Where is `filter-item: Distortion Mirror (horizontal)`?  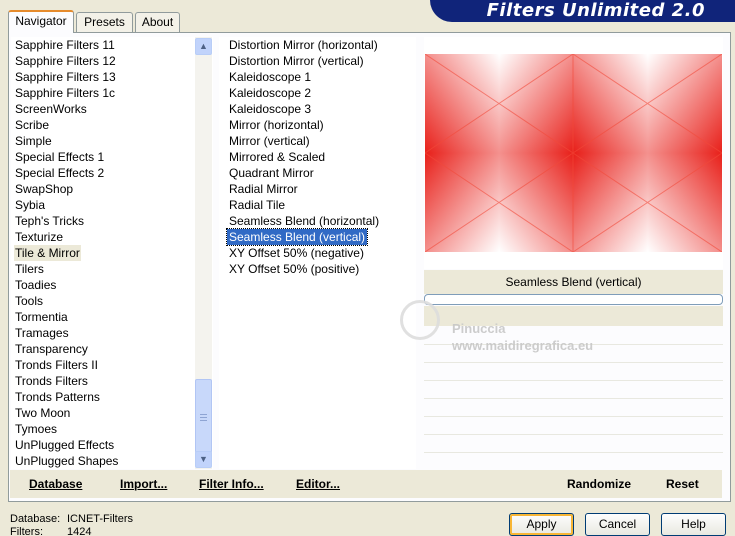
filter-item: Distortion Mirror (horizontal) is located at coordinates (303, 45).